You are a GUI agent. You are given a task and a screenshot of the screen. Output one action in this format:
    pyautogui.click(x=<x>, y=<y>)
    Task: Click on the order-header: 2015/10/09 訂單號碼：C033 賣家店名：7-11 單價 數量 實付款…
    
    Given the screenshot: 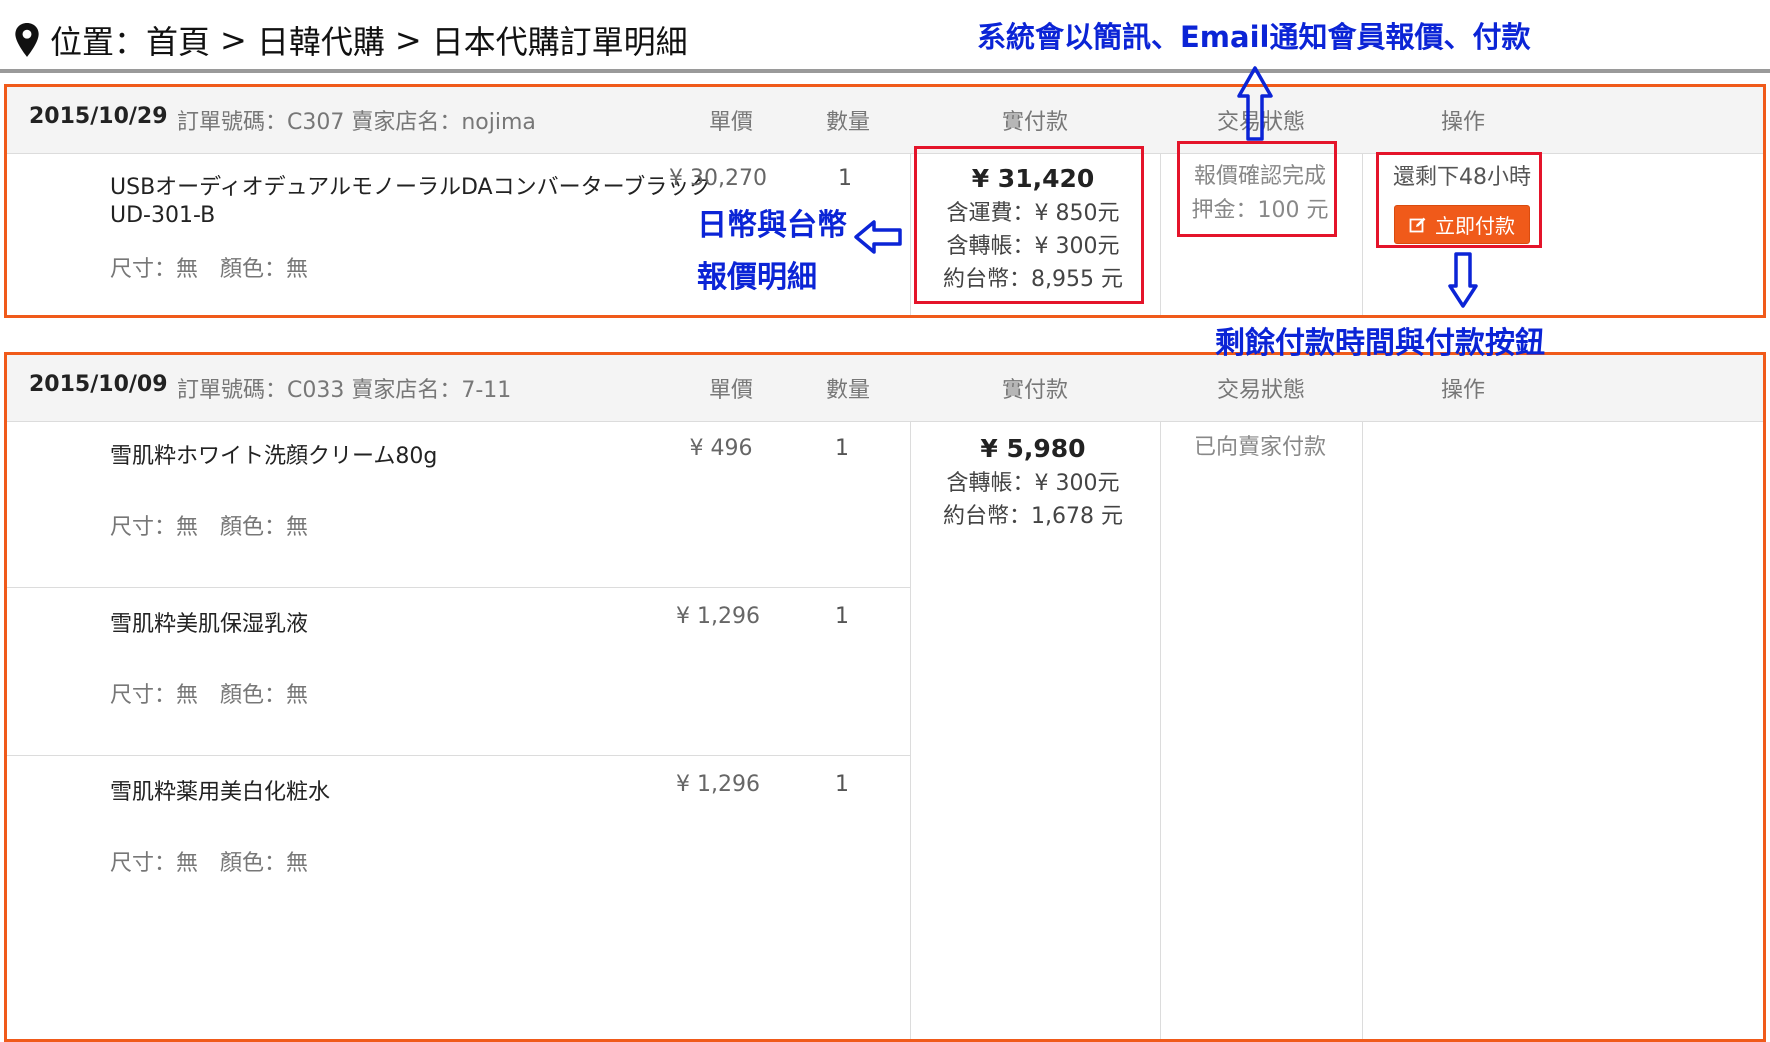 What is the action you would take?
    pyautogui.click(x=885, y=388)
    